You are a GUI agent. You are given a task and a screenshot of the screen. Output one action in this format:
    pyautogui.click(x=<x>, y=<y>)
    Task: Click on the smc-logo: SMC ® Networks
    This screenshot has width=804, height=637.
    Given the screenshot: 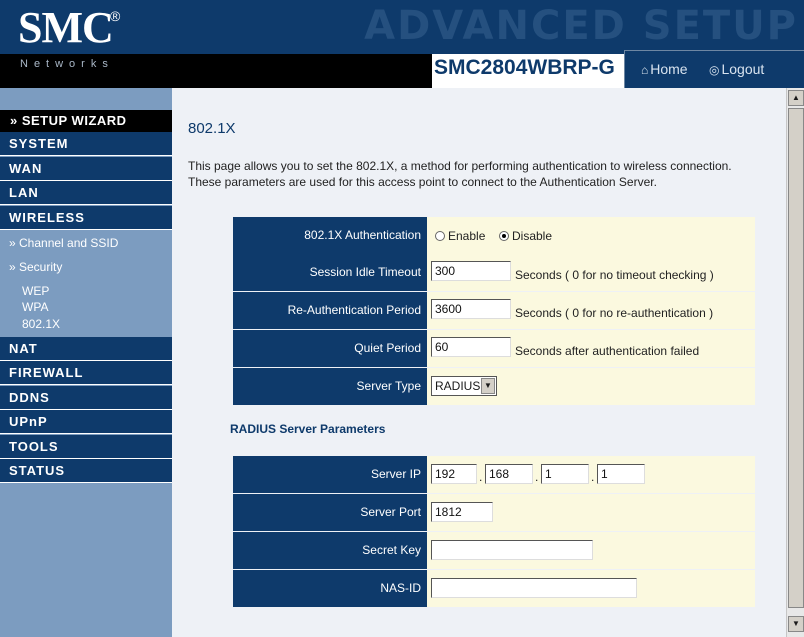 What is the action you would take?
    pyautogui.click(x=78, y=41)
    